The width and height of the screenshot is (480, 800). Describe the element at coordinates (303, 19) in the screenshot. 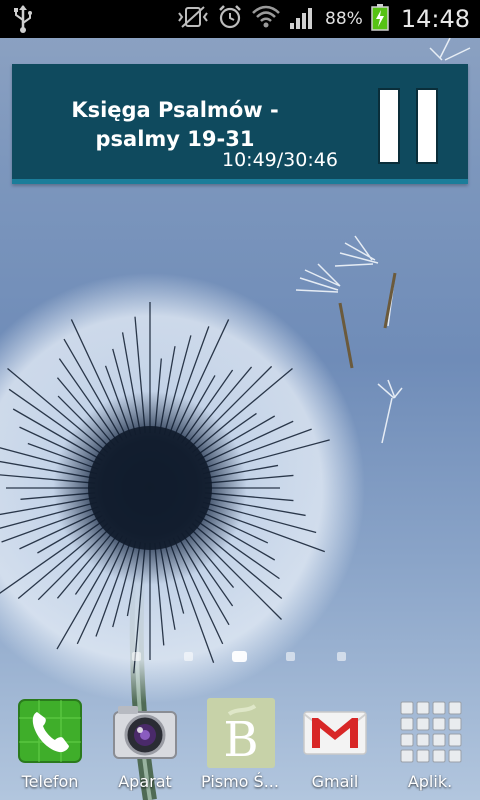

I see `signal-icon` at that location.